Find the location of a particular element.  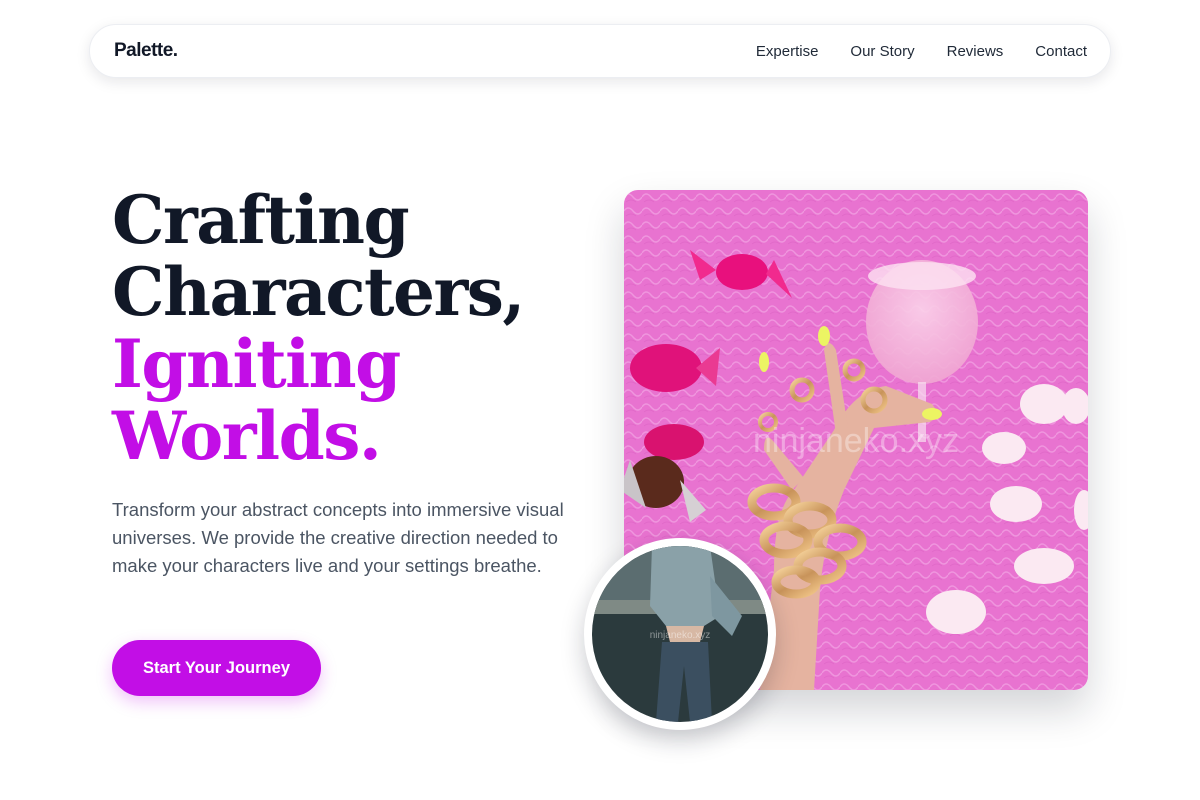

main-image-watermark: ninjaneko.xyz is located at coordinates (856, 441).